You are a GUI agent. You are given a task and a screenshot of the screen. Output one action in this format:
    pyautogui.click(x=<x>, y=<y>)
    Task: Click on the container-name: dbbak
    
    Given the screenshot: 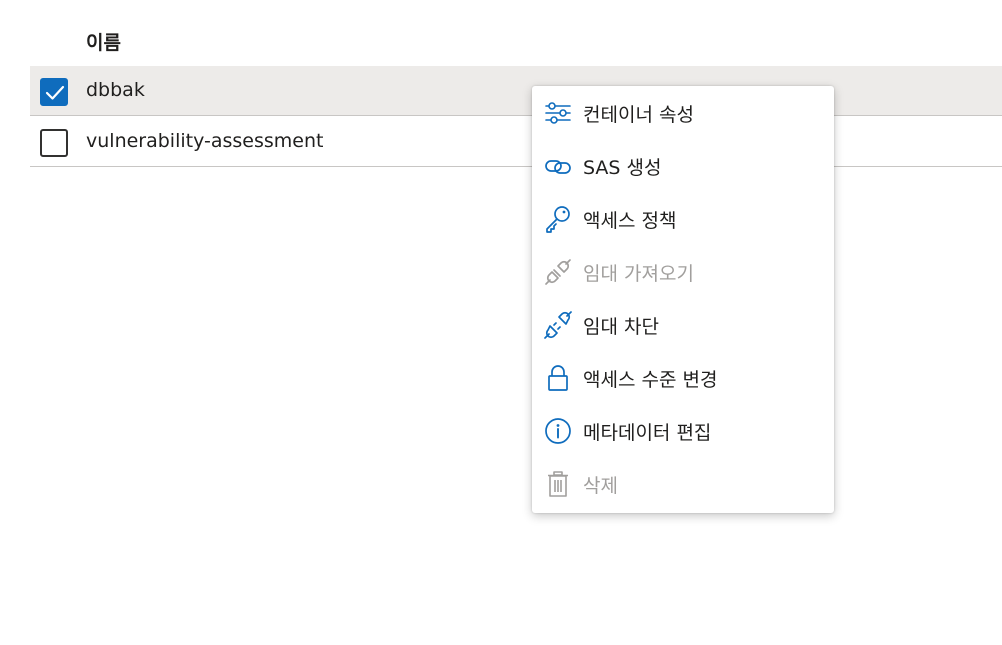 What is the action you would take?
    pyautogui.click(x=115, y=90)
    